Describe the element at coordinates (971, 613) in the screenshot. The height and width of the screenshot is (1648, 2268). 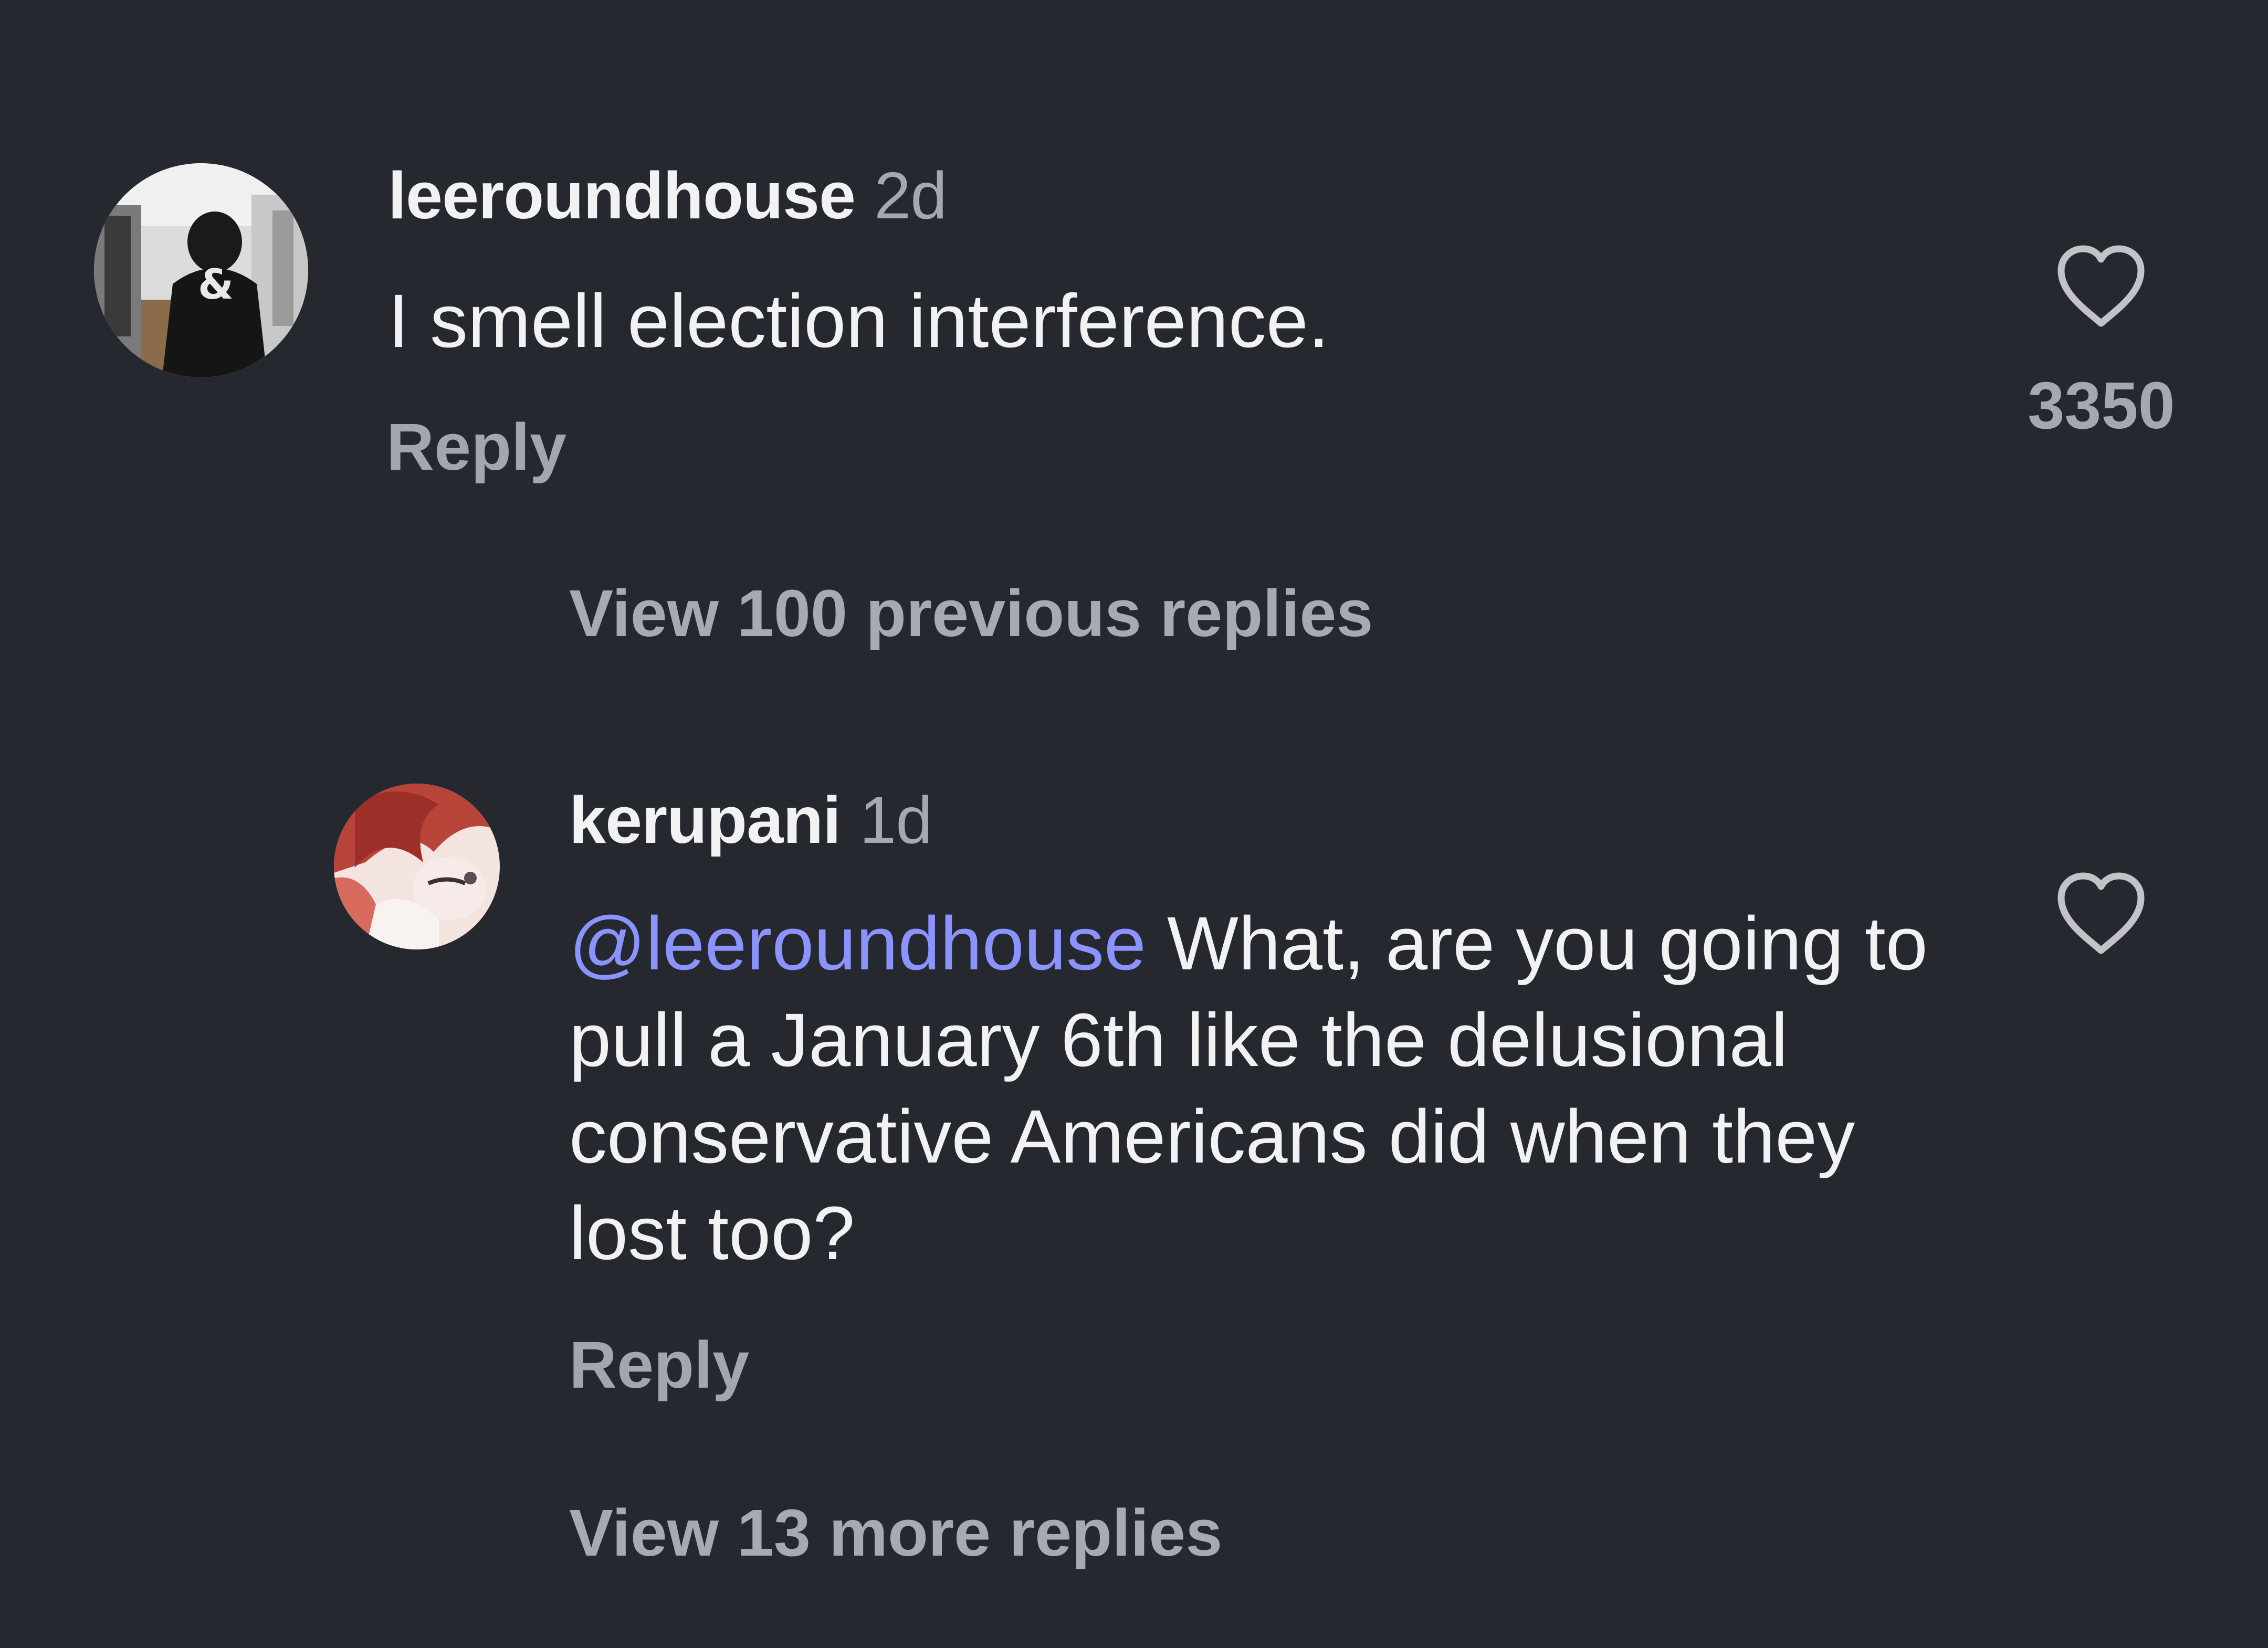
I see `view-previous-replies-button: View 100 previous replies` at that location.